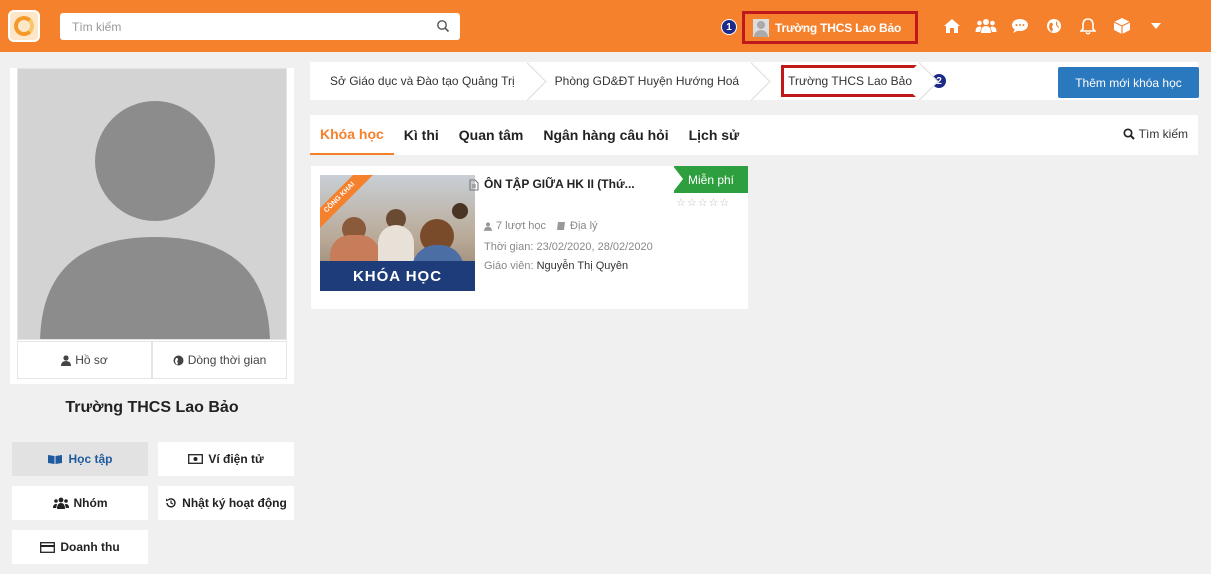  What do you see at coordinates (397, 276) in the screenshot?
I see `thumbnail-banner: KHÓA HỌC` at bounding box center [397, 276].